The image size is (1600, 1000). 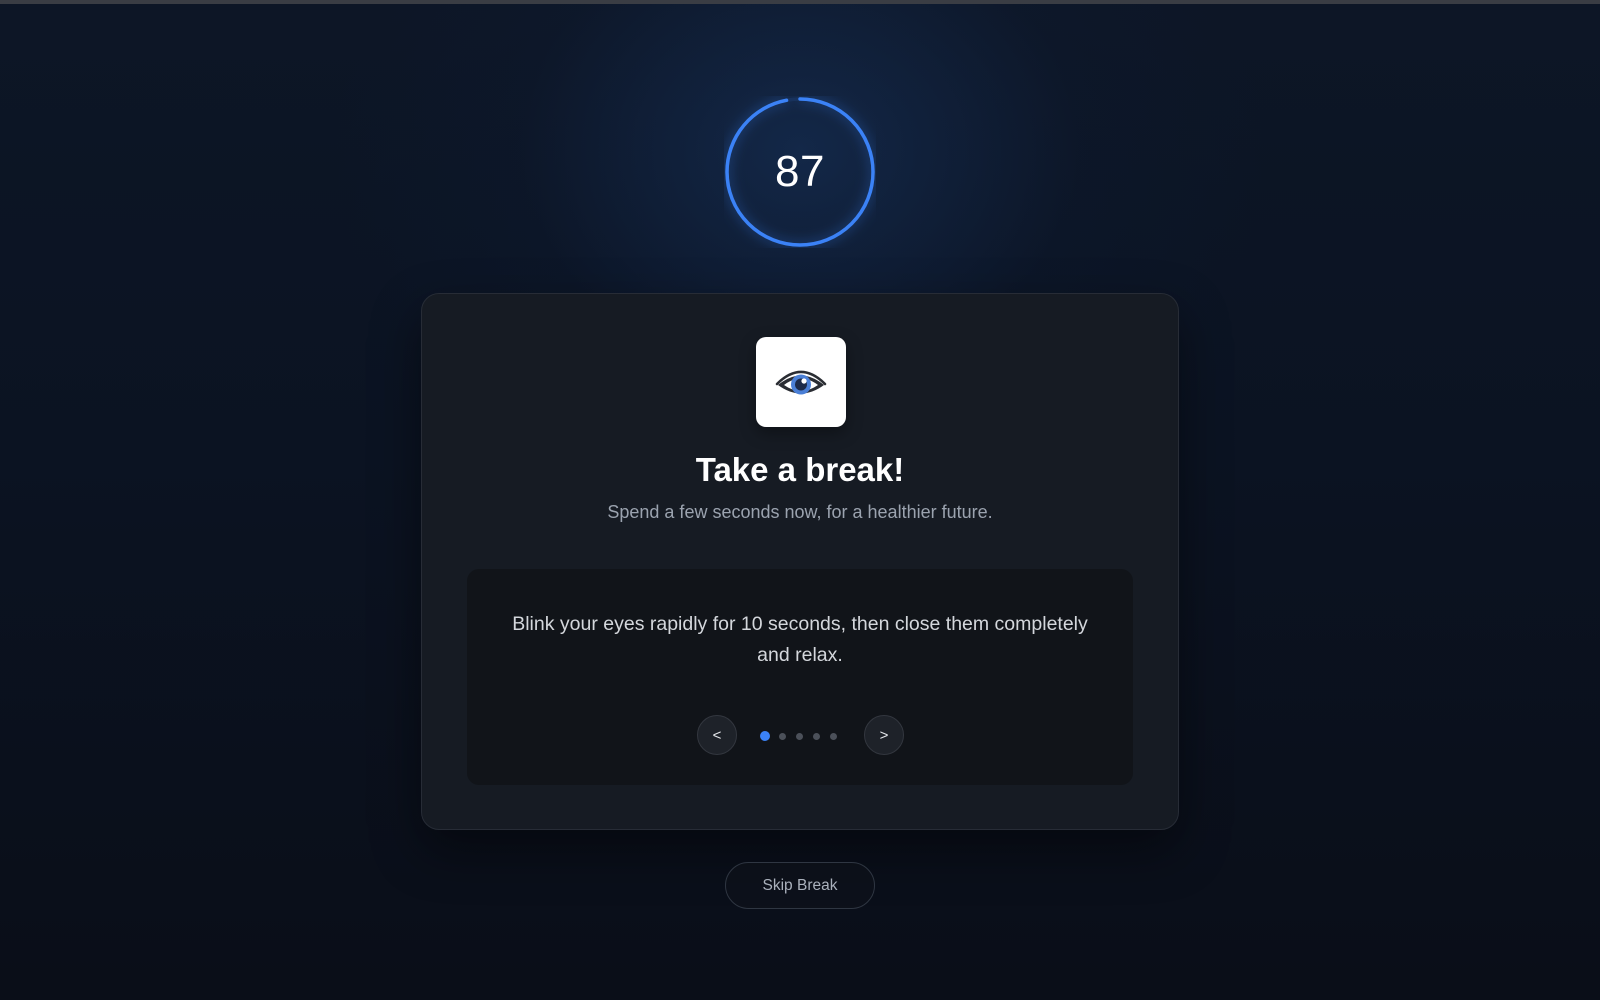 I want to click on tip-pagination-dots, so click(x=800, y=736).